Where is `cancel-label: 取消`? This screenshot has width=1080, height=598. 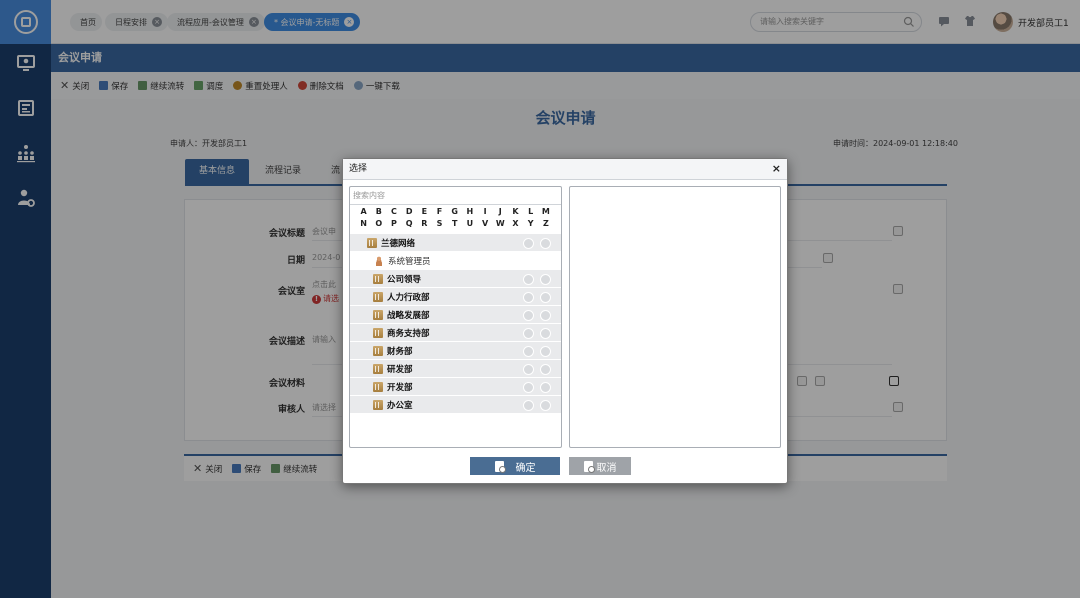
cancel-label: 取消 is located at coordinates (606, 468).